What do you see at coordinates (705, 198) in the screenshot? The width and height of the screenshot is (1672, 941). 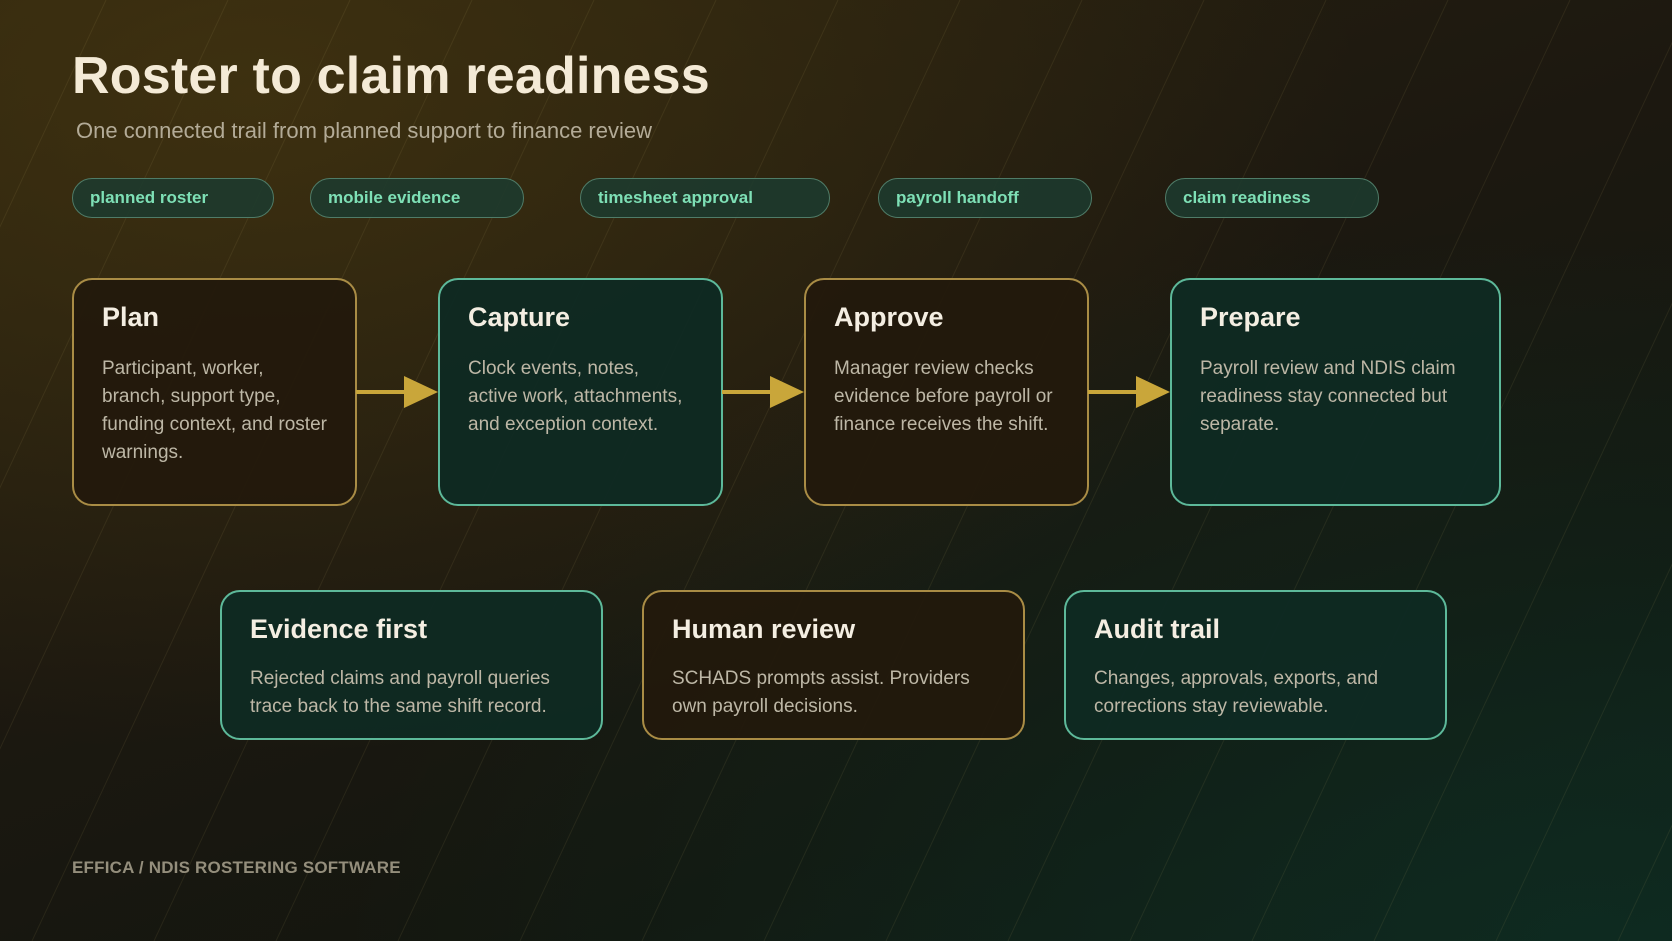 I see `stage-chip-timesheet-approval: timesheet approval` at bounding box center [705, 198].